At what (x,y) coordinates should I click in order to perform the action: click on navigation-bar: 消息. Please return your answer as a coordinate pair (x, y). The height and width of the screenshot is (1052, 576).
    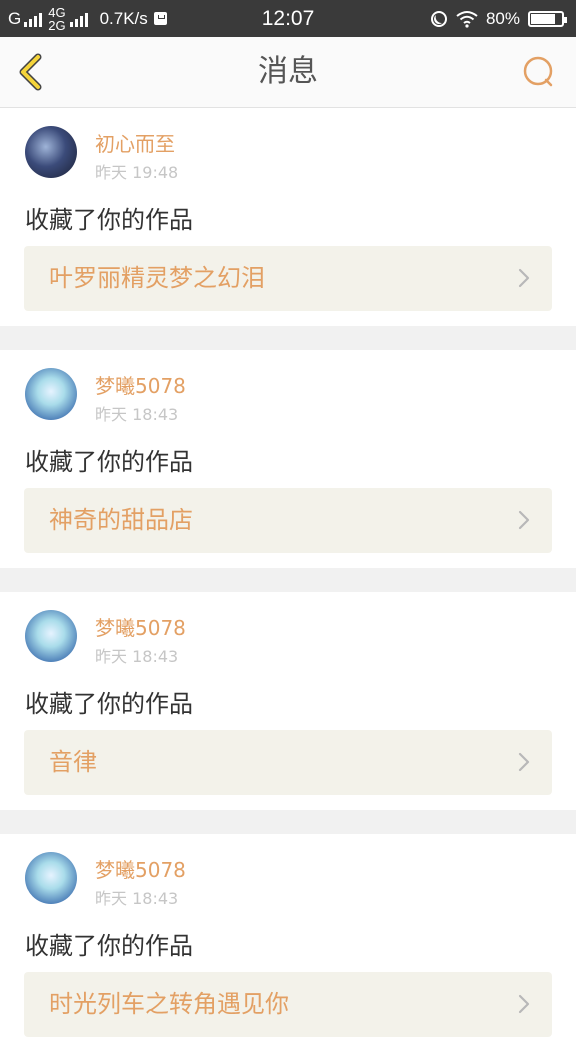
    Looking at the image, I should click on (288, 72).